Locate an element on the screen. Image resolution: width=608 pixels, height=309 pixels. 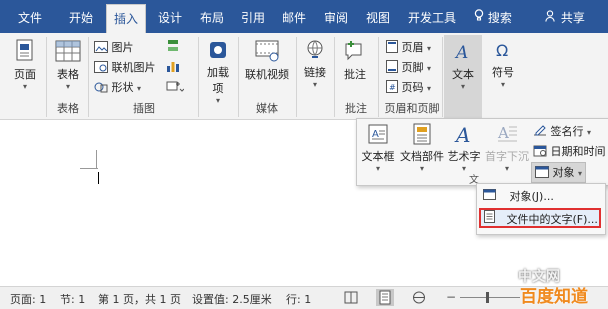
wordart-icon: A is located at coordinates (464, 135).